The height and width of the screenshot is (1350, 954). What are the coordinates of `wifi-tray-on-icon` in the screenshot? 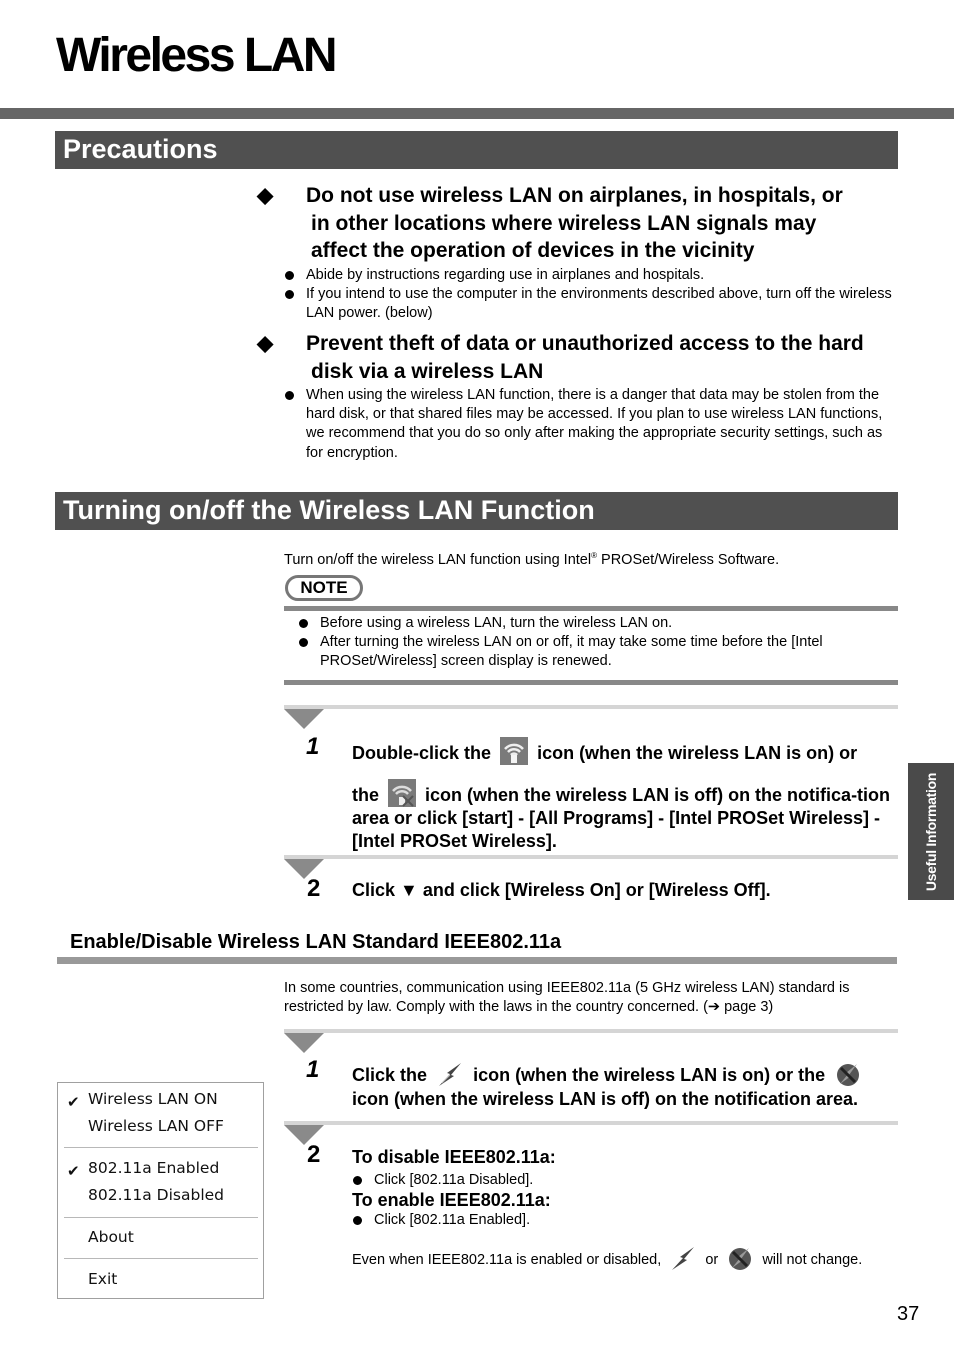 It's located at (514, 751).